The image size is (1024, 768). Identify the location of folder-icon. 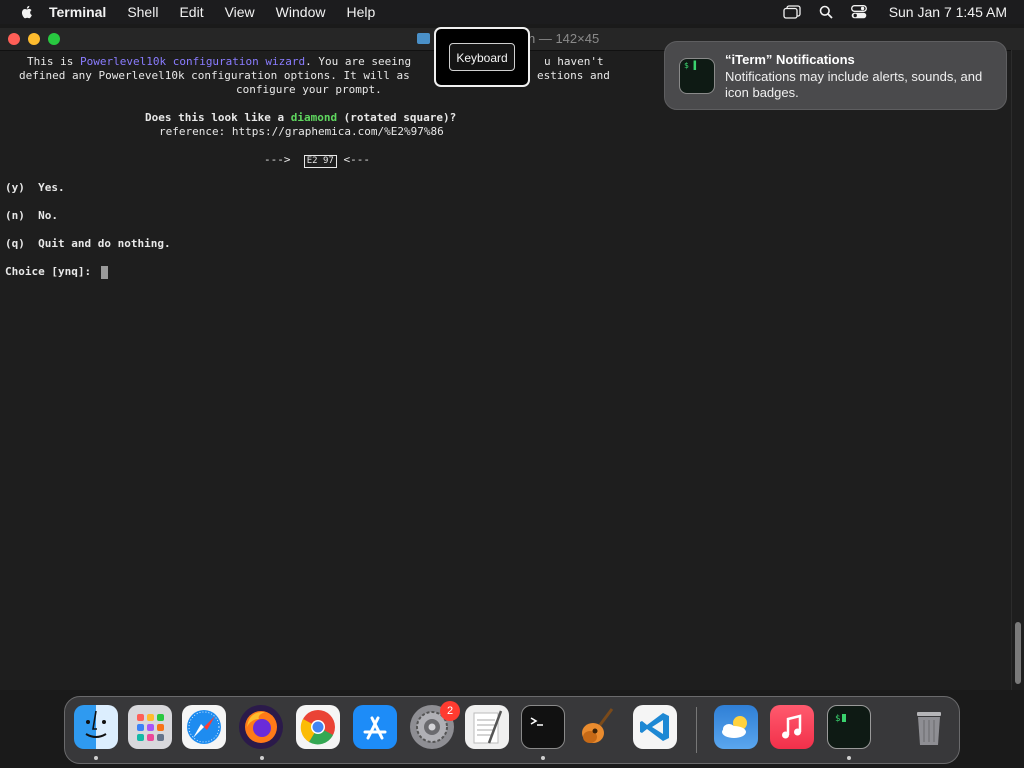
(423, 38).